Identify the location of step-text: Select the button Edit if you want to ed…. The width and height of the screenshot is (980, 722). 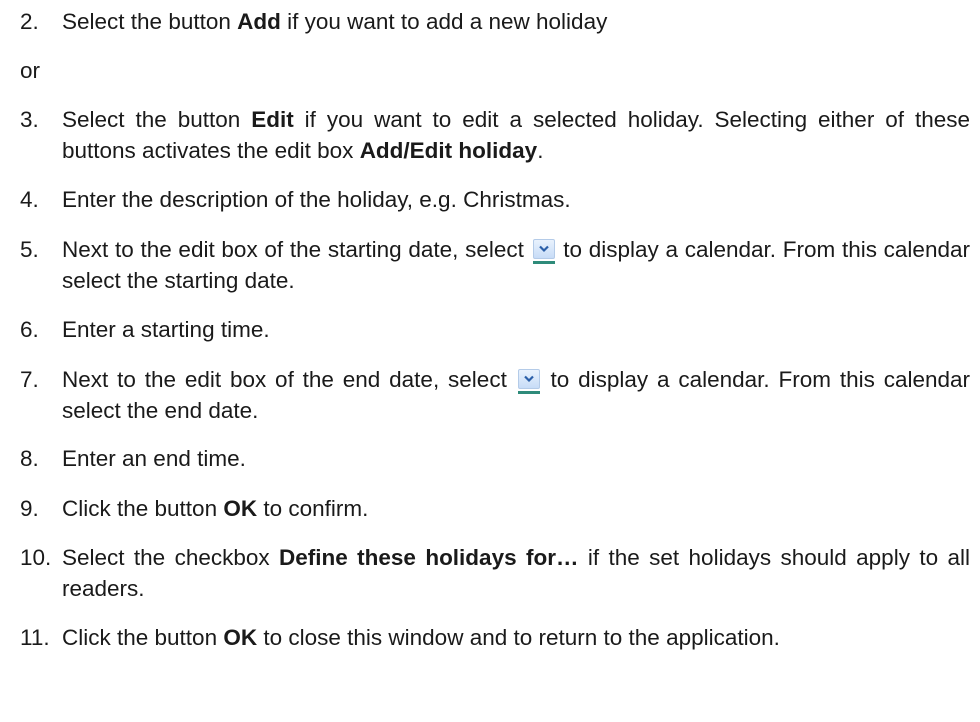
(516, 135).